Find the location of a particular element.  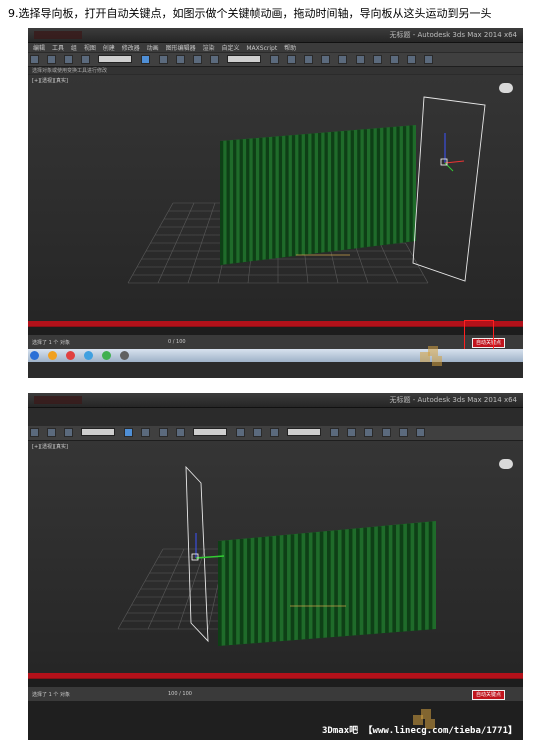

angle-snap-icon is located at coordinates (309, 59).